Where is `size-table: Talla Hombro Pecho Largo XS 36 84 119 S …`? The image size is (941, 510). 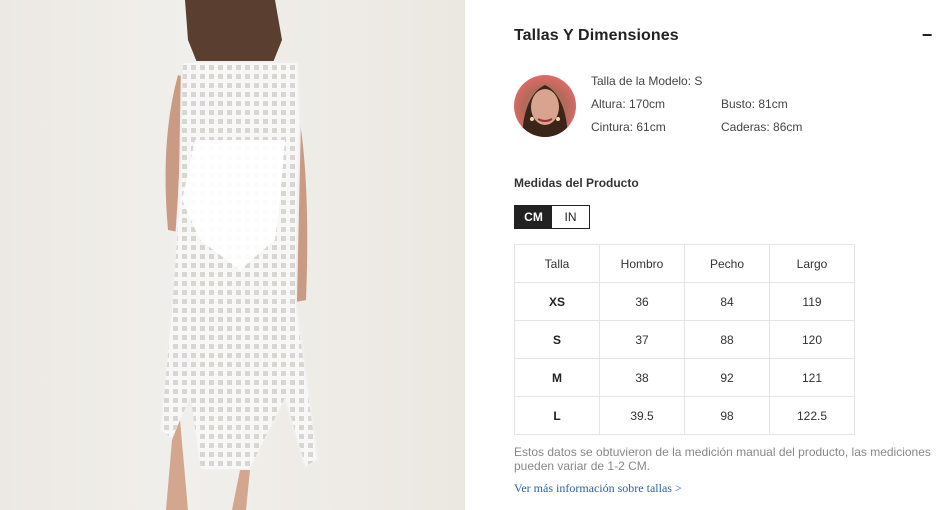
size-table: Talla Hombro Pecho Largo XS 36 84 119 S … is located at coordinates (684, 339).